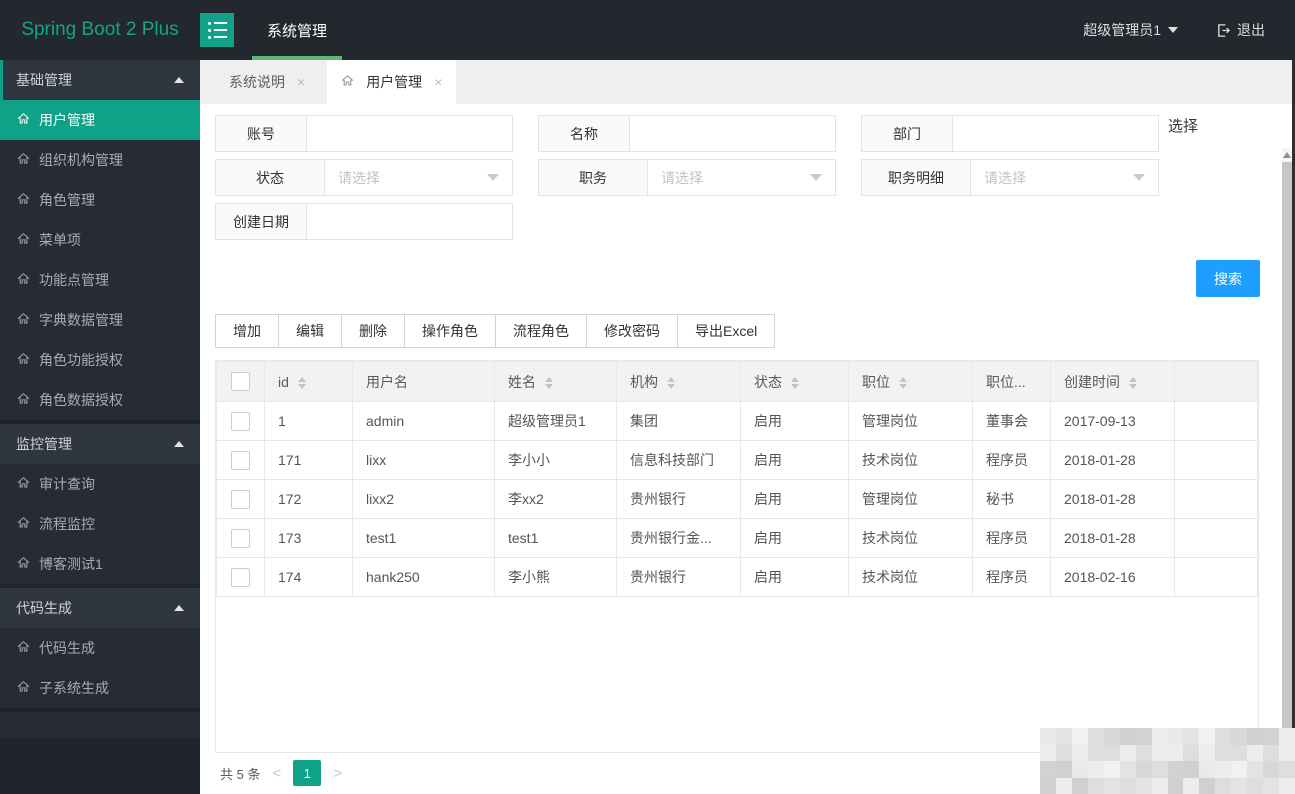 This screenshot has width=1295, height=794. I want to click on prev-page-button: <, so click(276, 773).